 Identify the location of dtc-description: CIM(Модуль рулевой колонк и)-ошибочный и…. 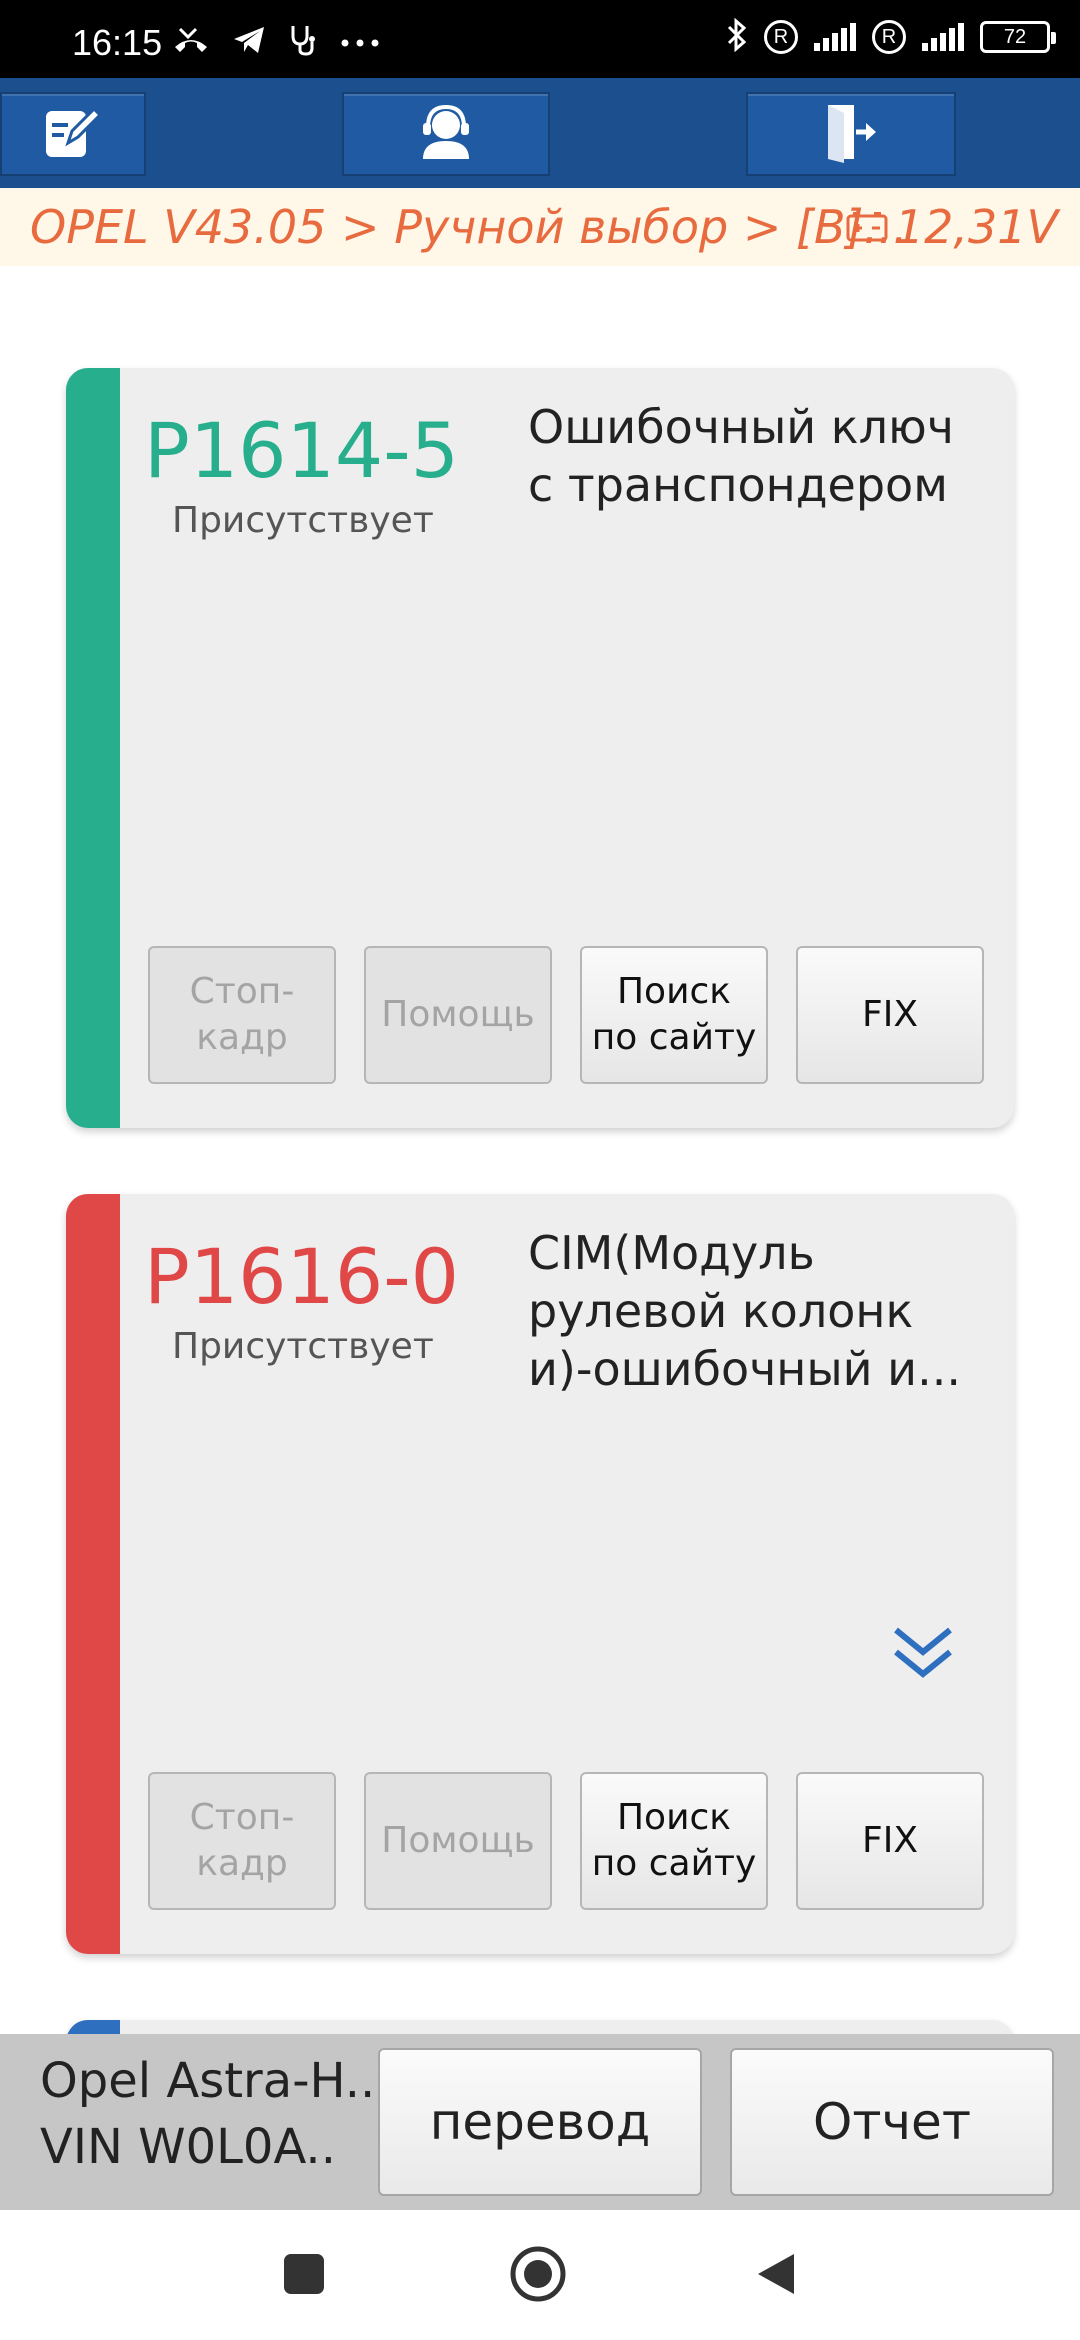
(744, 1311).